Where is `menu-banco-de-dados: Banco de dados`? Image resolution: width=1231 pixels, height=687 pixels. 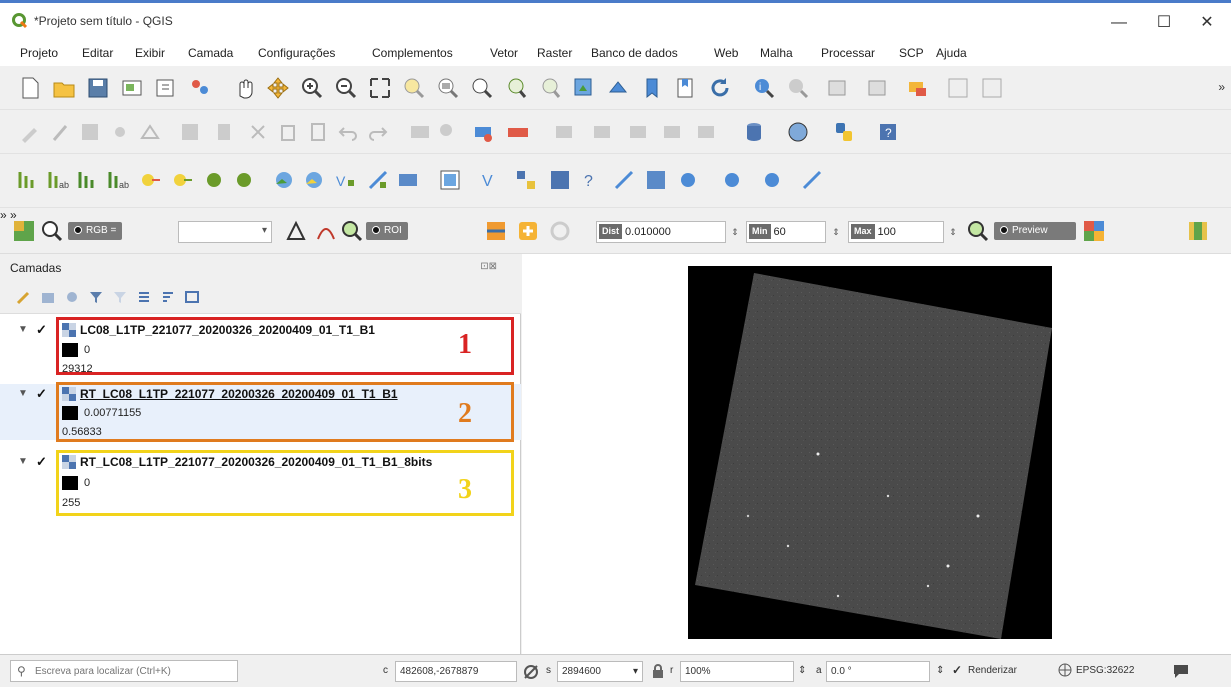 menu-banco-de-dados: Banco de dados is located at coordinates (634, 53).